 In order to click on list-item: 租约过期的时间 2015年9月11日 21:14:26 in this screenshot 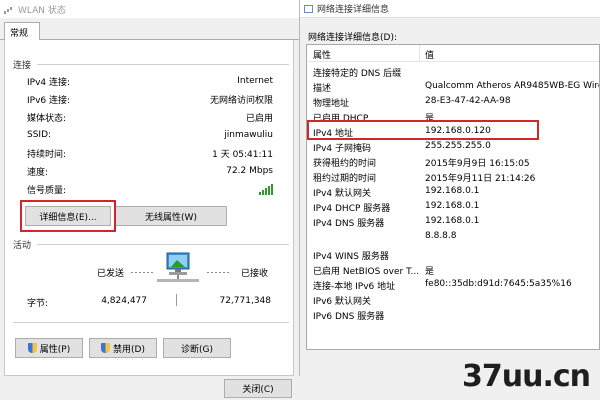, I will do `click(453, 176)`.